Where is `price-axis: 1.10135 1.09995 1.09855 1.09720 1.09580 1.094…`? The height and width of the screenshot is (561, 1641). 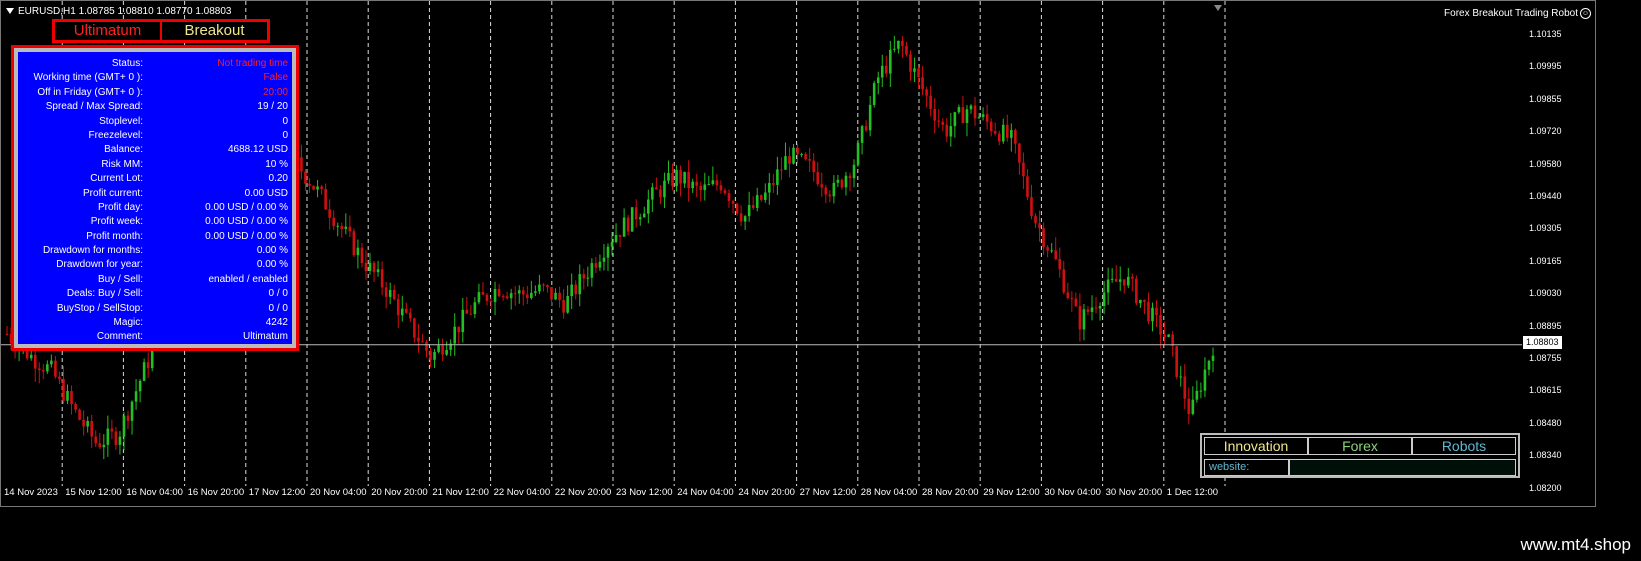 price-axis: 1.10135 1.09995 1.09855 1.09720 1.09580 1.094… is located at coordinates (1558, 253).